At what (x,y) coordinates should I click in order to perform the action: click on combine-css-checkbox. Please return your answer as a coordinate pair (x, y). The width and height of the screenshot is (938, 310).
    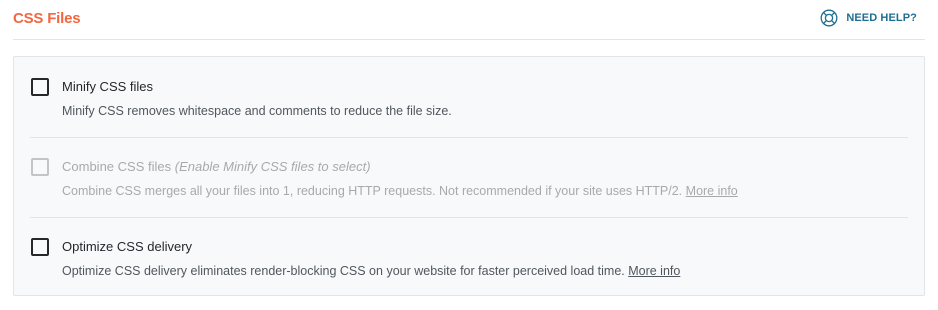
    Looking at the image, I should click on (40, 167).